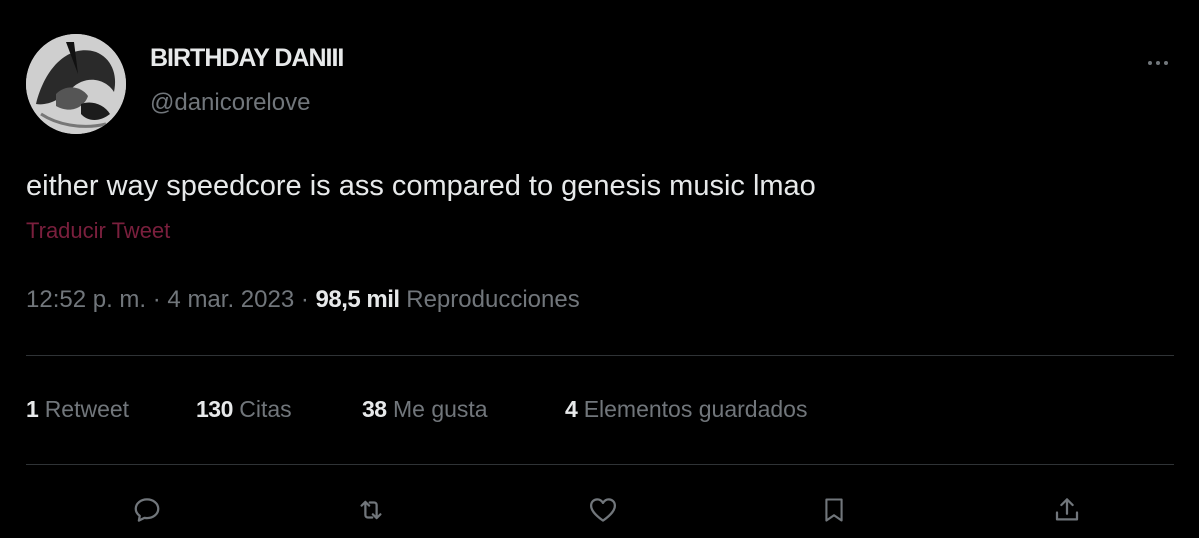 Image resolution: width=1199 pixels, height=538 pixels. I want to click on more-horizontal-icon, so click(1158, 63).